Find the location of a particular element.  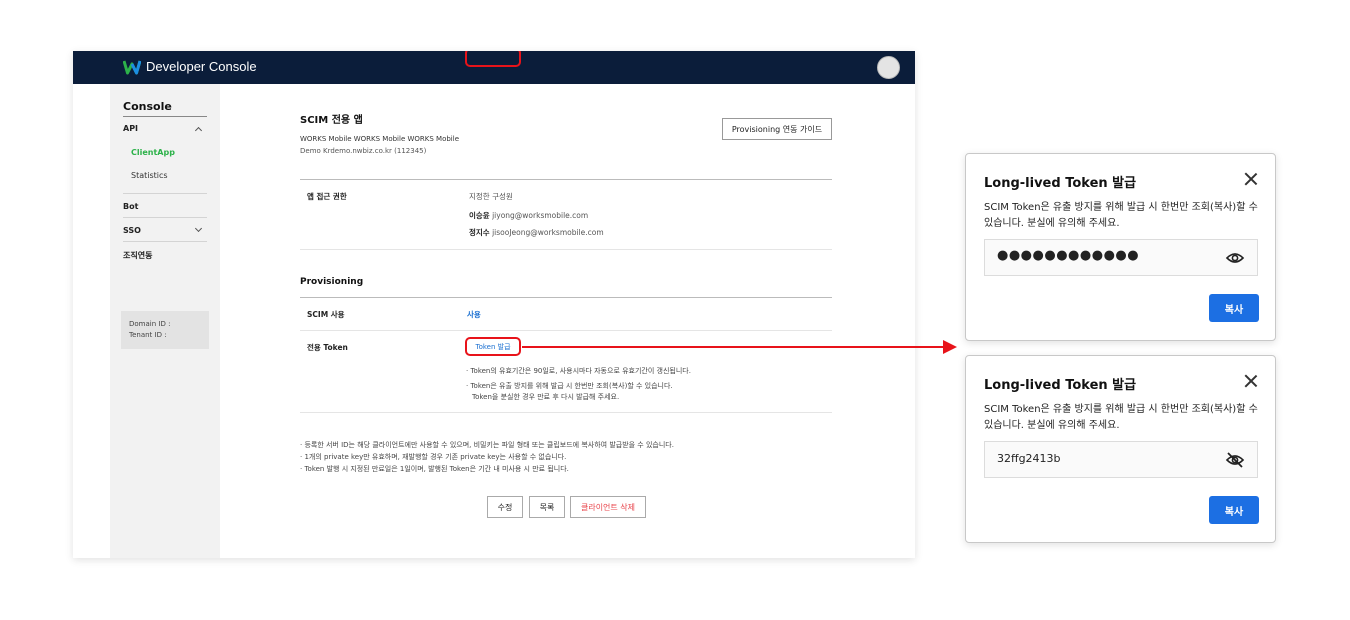

avatar is located at coordinates (888, 67).